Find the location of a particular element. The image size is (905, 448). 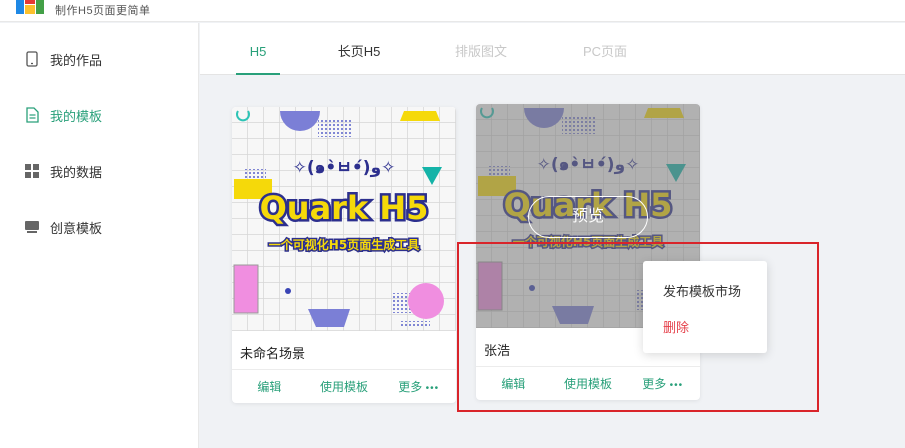

card-actions: 编辑 使用模板 更多 ••• is located at coordinates (344, 386).